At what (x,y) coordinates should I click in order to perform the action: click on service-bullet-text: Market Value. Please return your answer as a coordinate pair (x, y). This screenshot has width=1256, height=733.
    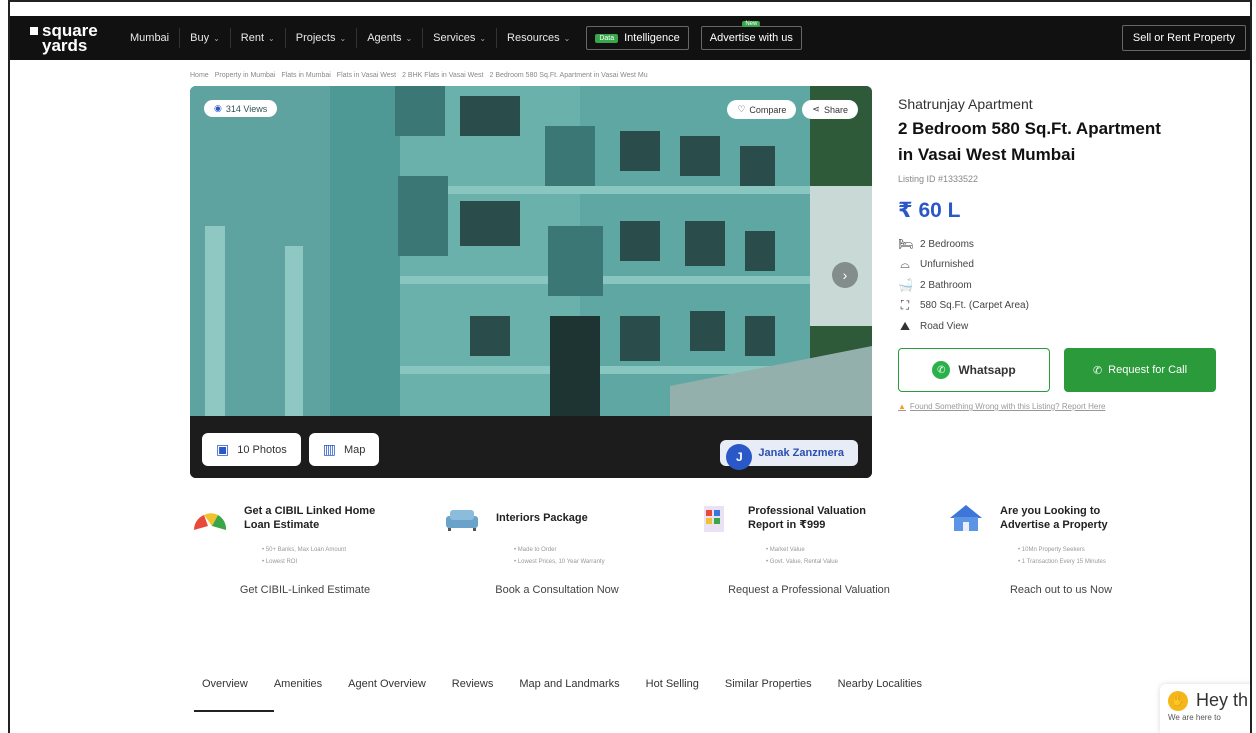
    Looking at the image, I should click on (787, 550).